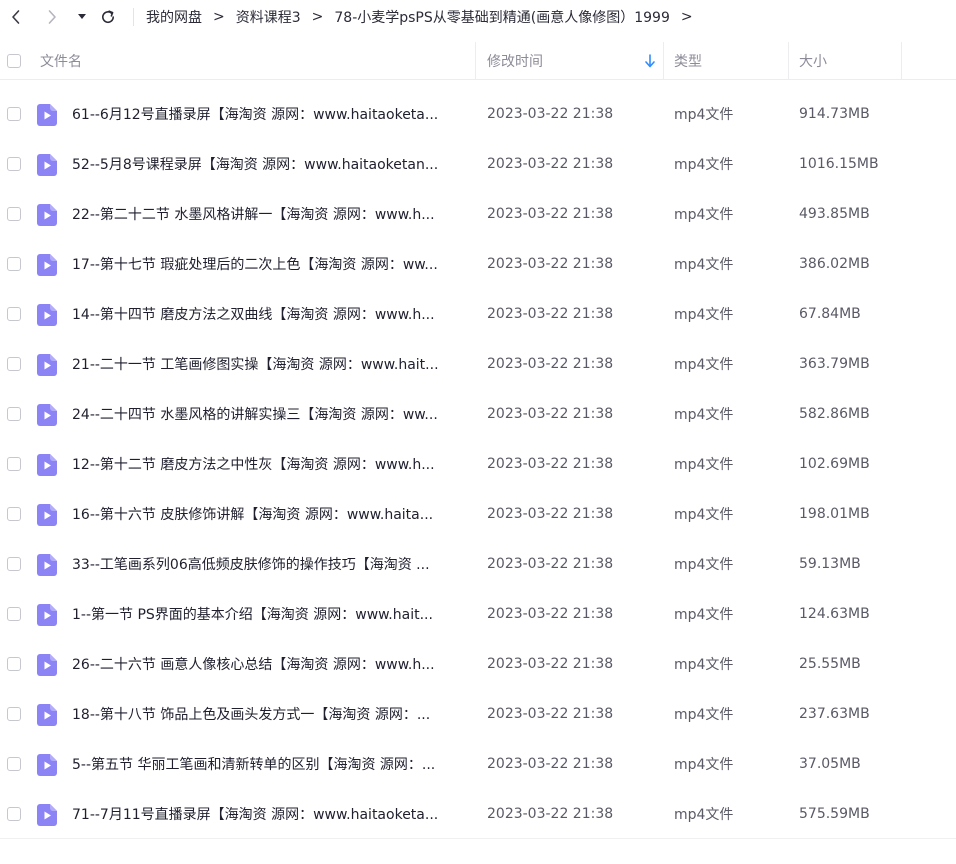 The height and width of the screenshot is (864, 956). What do you see at coordinates (501, 17) in the screenshot?
I see `breadcrumb-item-current-folder: 78-小麦学psPS从零基础到精通(画意人像修图）1999` at bounding box center [501, 17].